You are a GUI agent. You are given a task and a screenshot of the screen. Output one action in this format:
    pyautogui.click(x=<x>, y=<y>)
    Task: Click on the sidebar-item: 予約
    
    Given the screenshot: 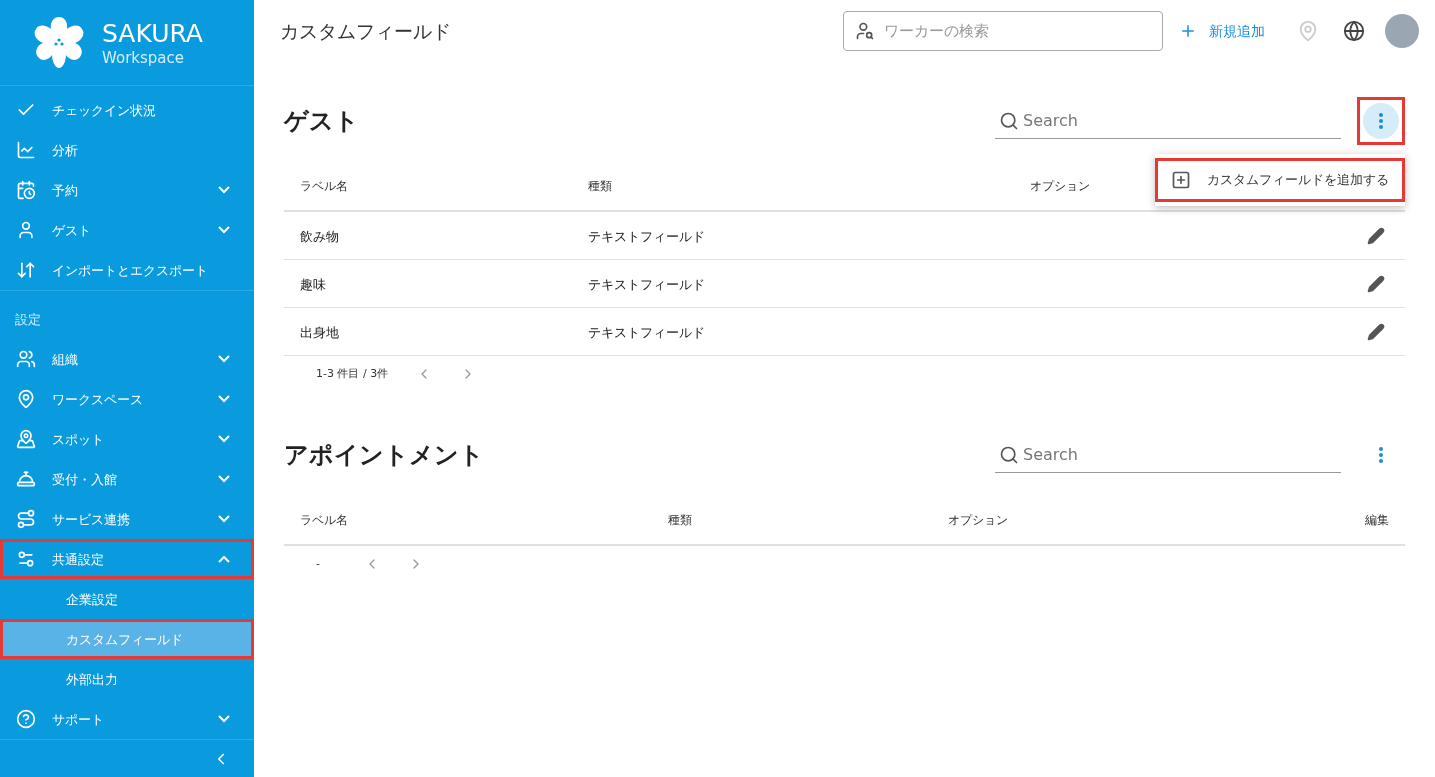 What is the action you would take?
    pyautogui.click(x=127, y=190)
    